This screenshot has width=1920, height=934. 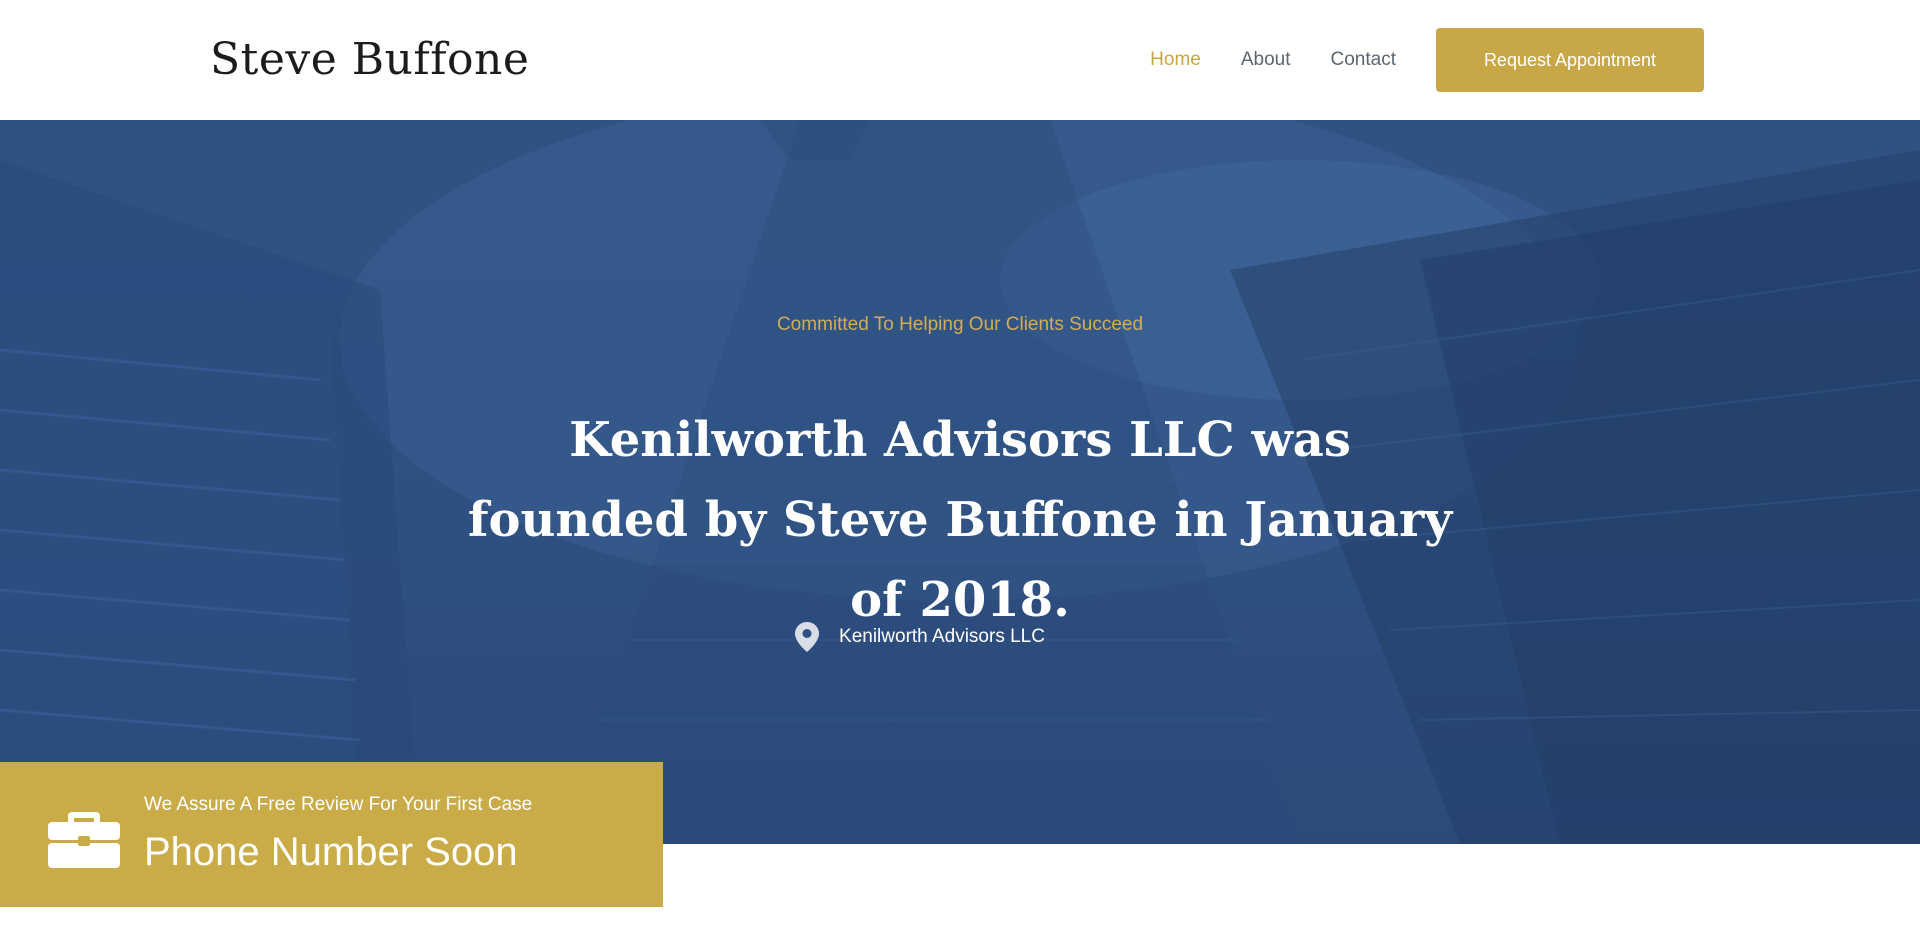 I want to click on site-logo: Steve Buffone, so click(x=369, y=60).